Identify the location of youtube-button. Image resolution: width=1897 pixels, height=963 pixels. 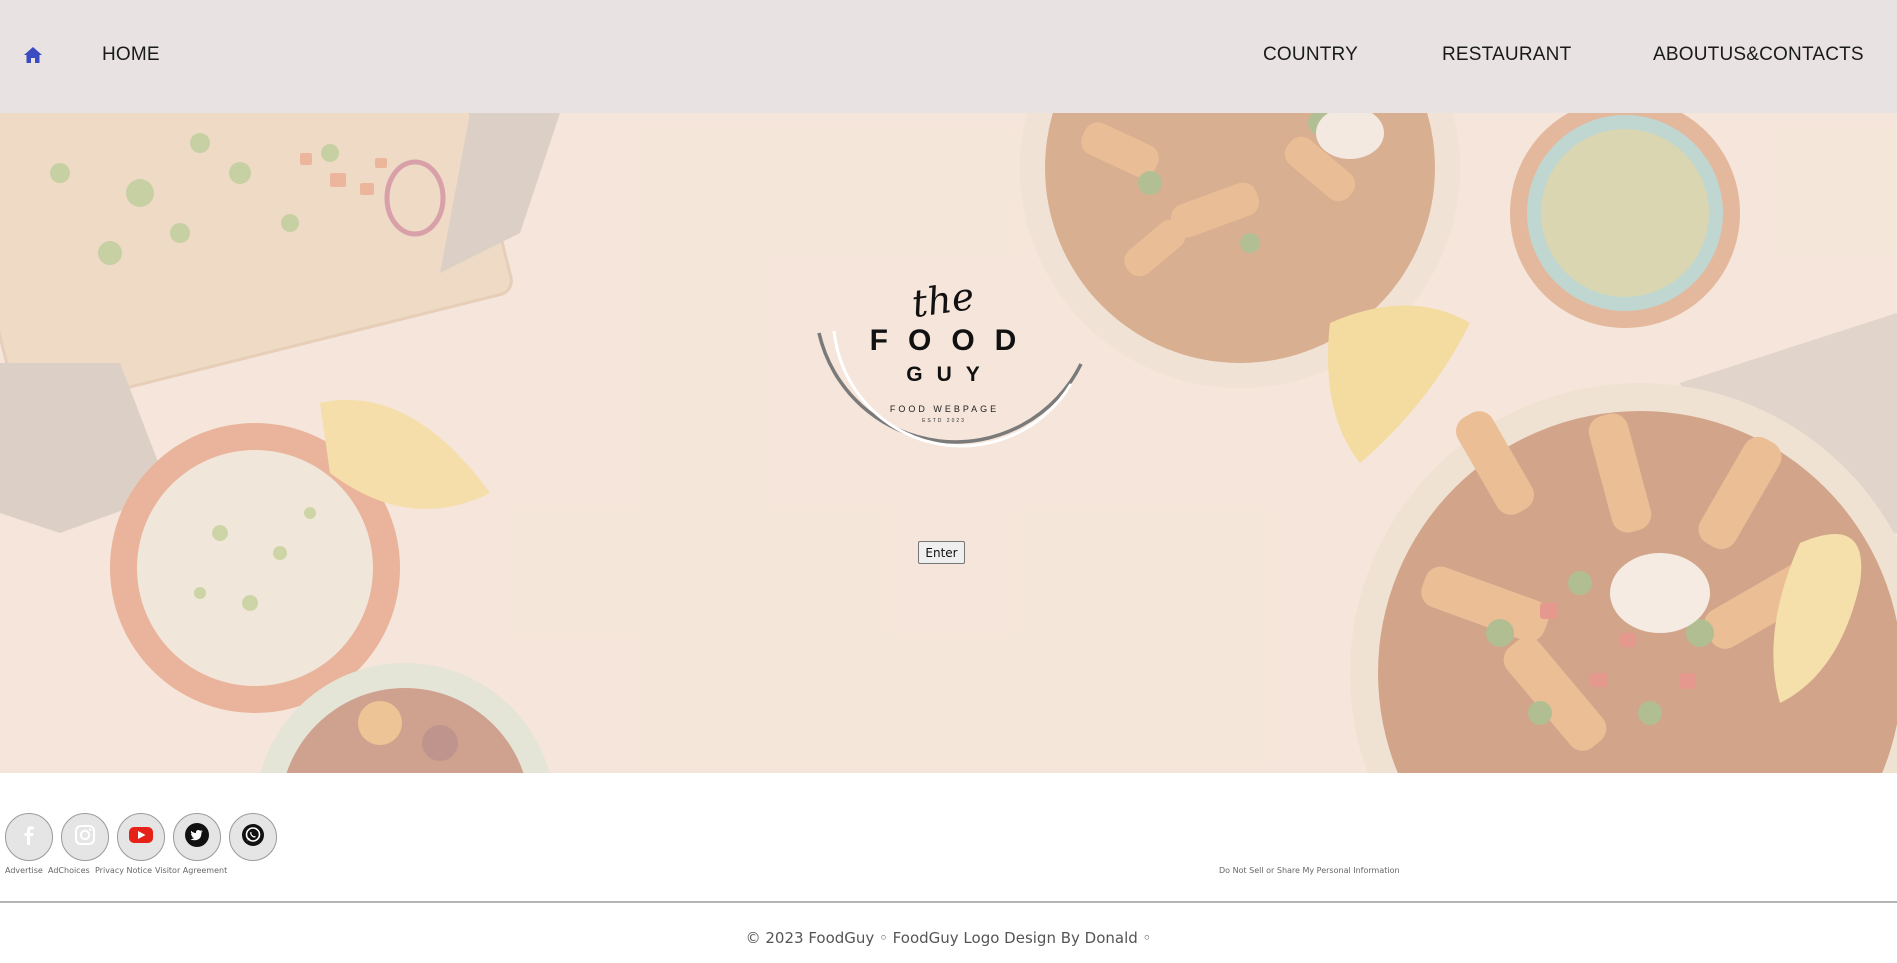
(141, 837).